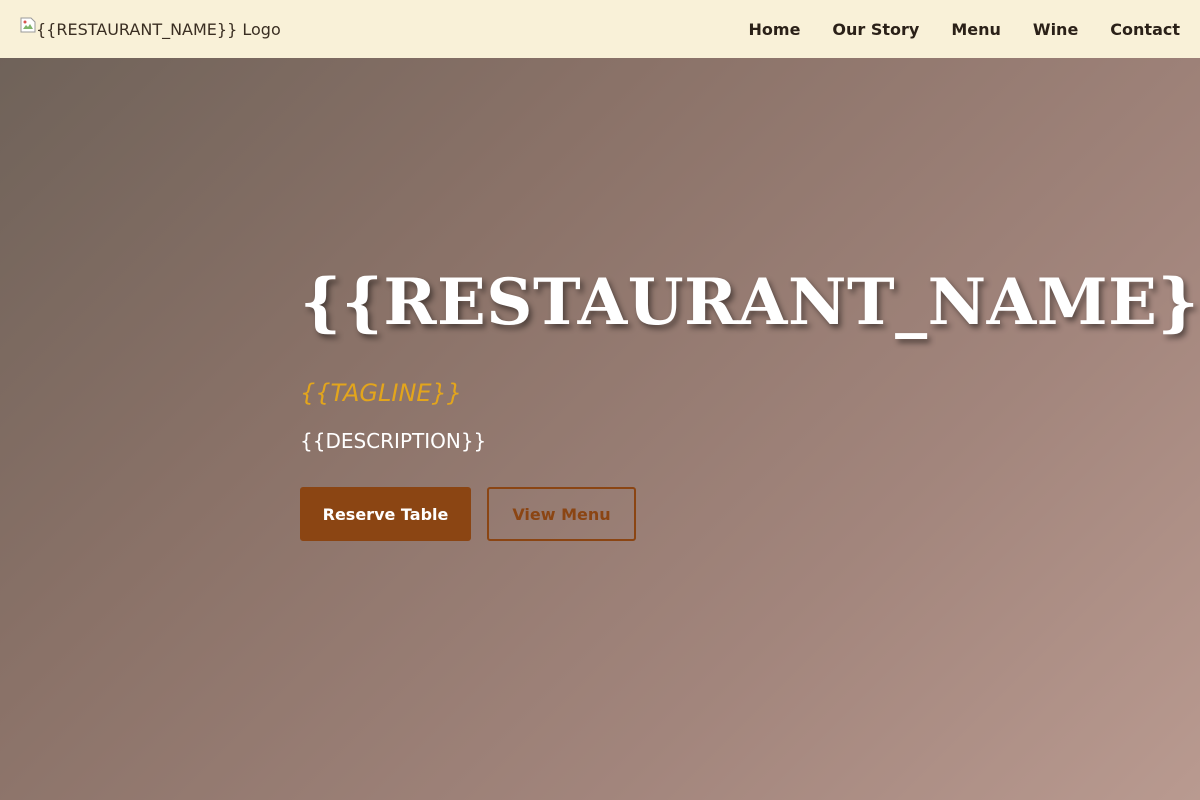  I want to click on hero-actions: Reserve Table View Menu, so click(750, 514).